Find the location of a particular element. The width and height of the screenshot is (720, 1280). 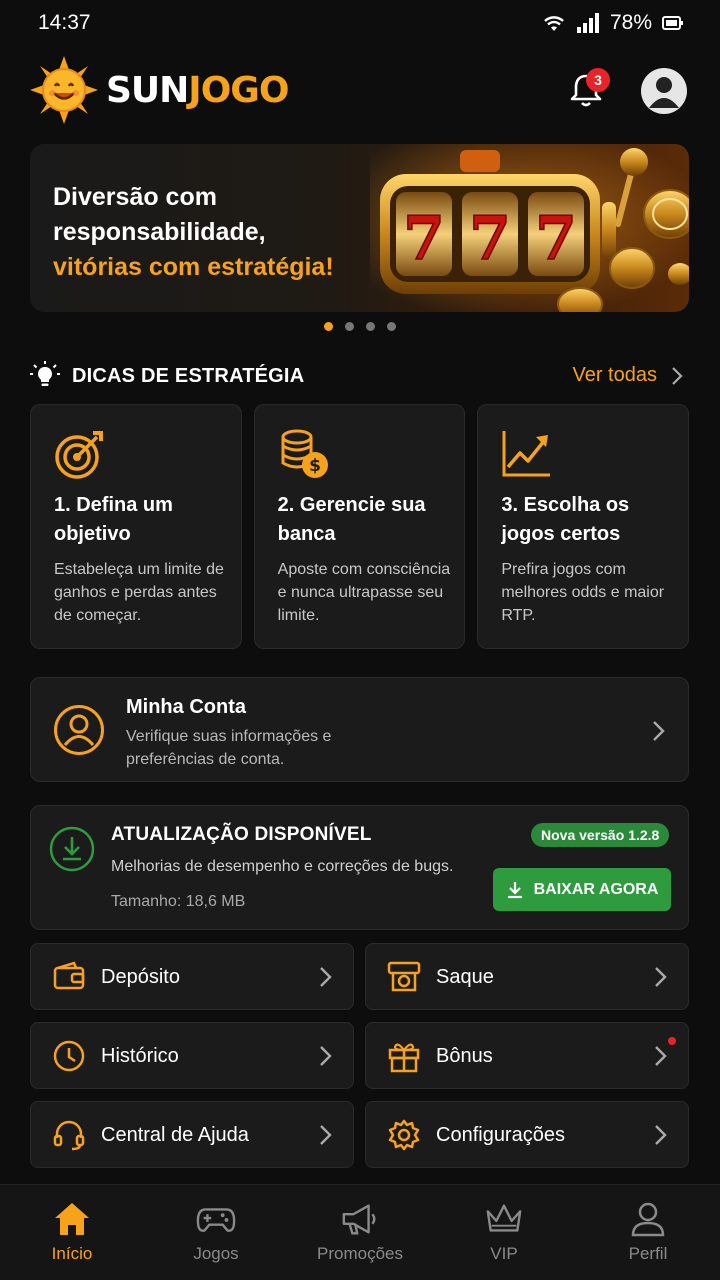

banner-line-1: Diversão com is located at coordinates (135, 197).